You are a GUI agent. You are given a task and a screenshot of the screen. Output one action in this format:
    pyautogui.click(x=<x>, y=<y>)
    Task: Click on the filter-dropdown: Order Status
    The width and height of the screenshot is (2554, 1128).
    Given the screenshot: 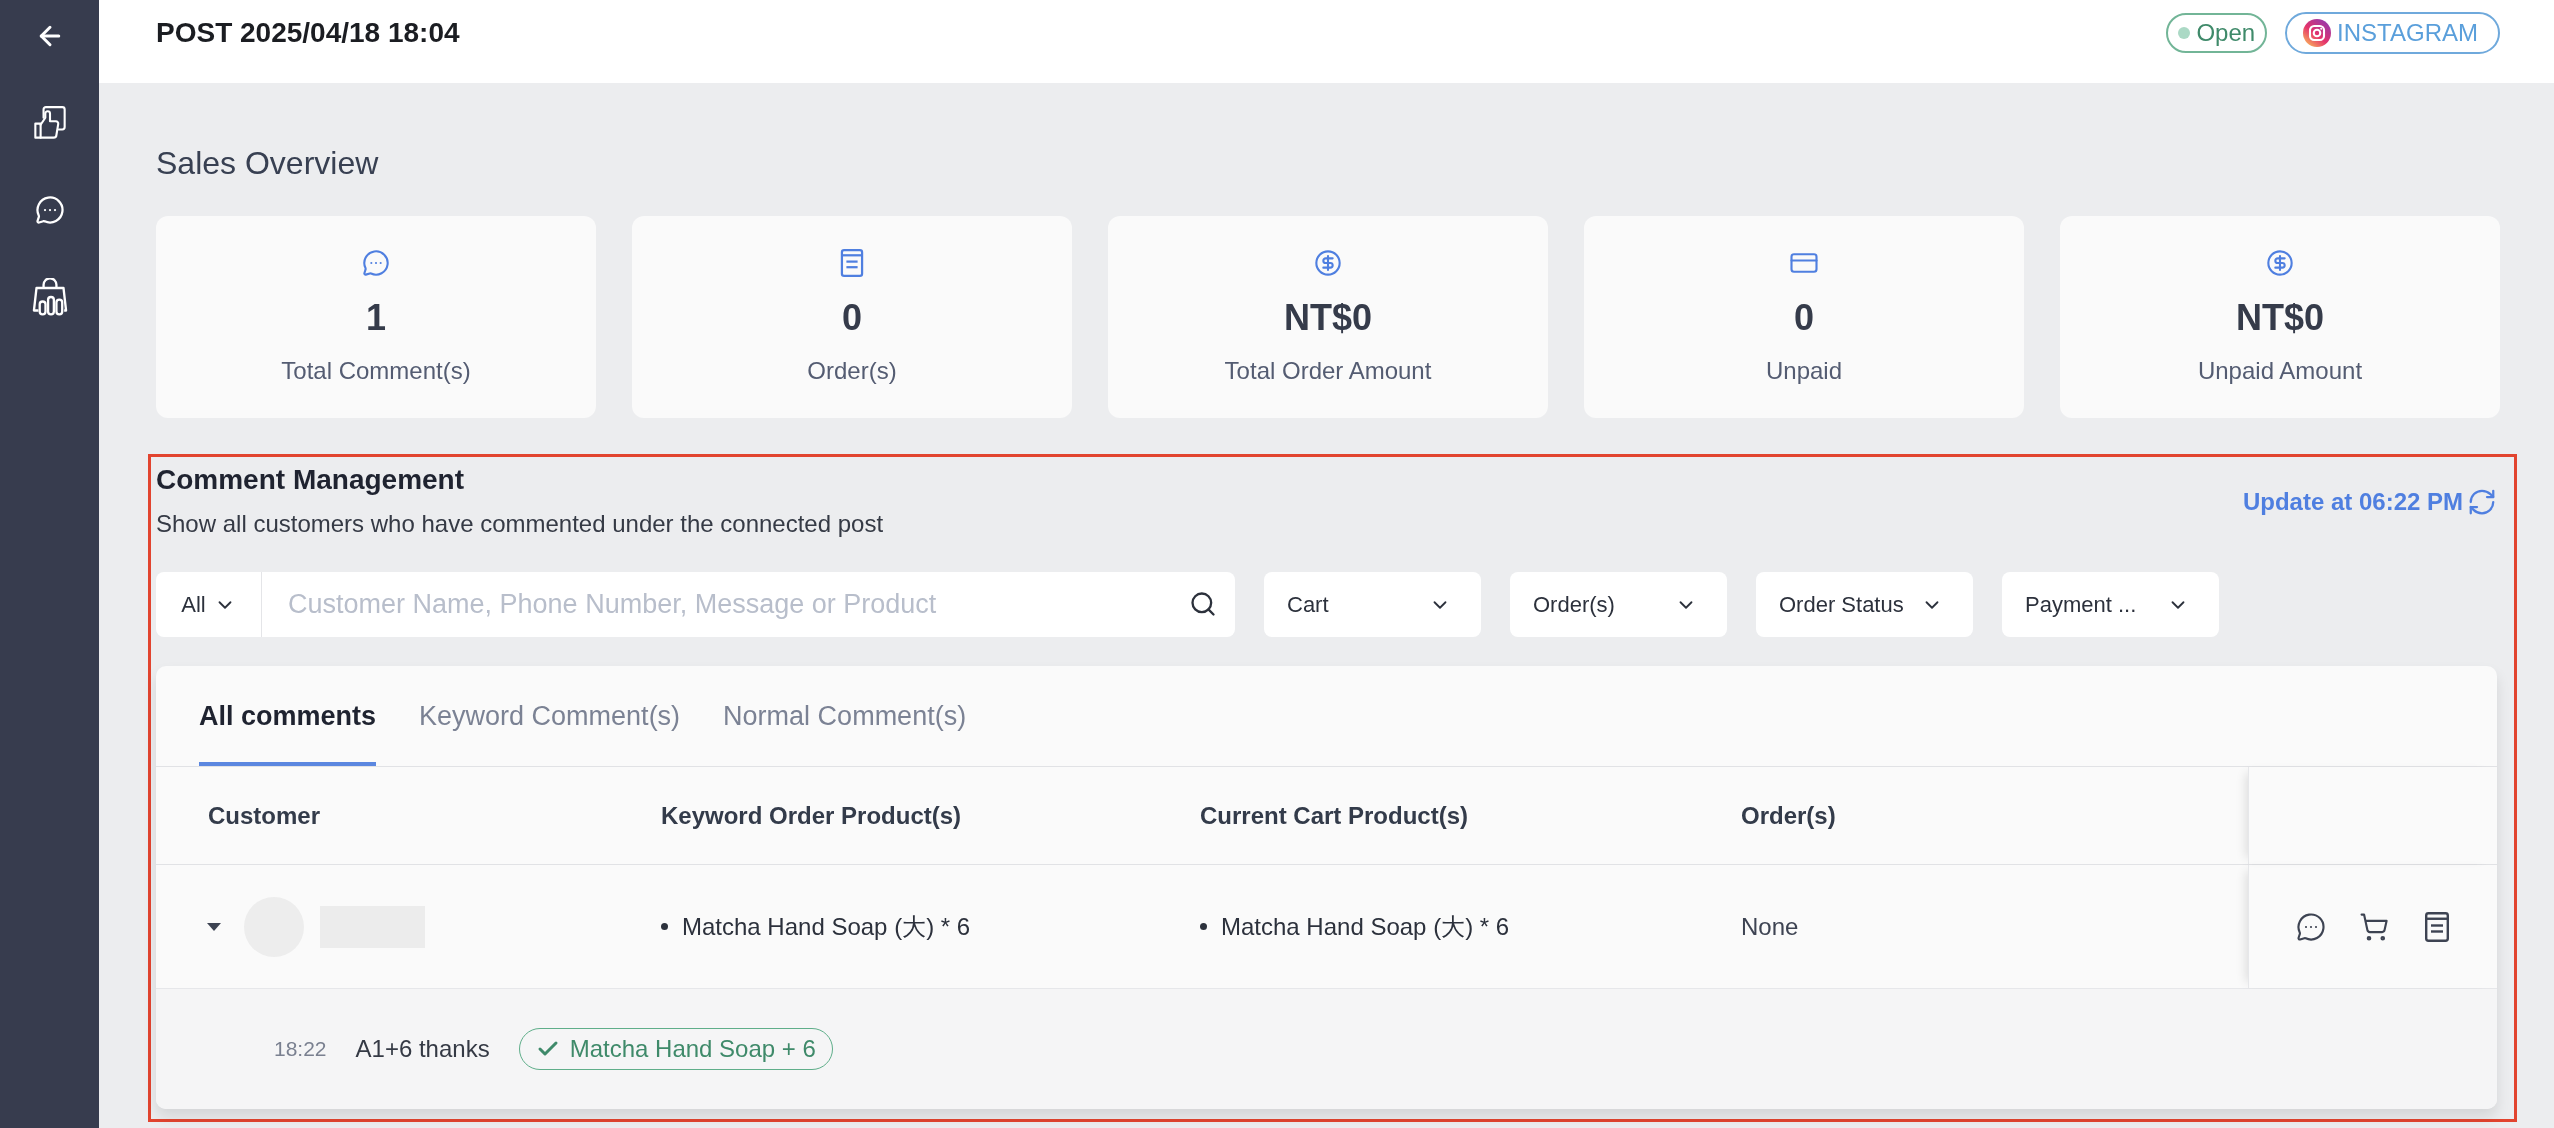 What is the action you would take?
    pyautogui.click(x=1864, y=604)
    